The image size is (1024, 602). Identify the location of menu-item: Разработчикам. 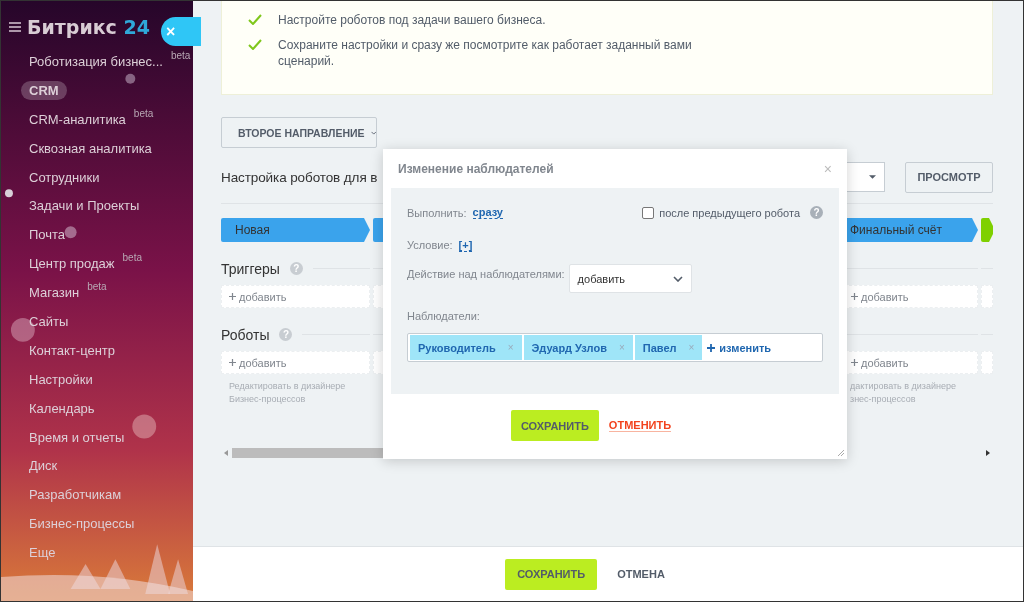
(75, 495).